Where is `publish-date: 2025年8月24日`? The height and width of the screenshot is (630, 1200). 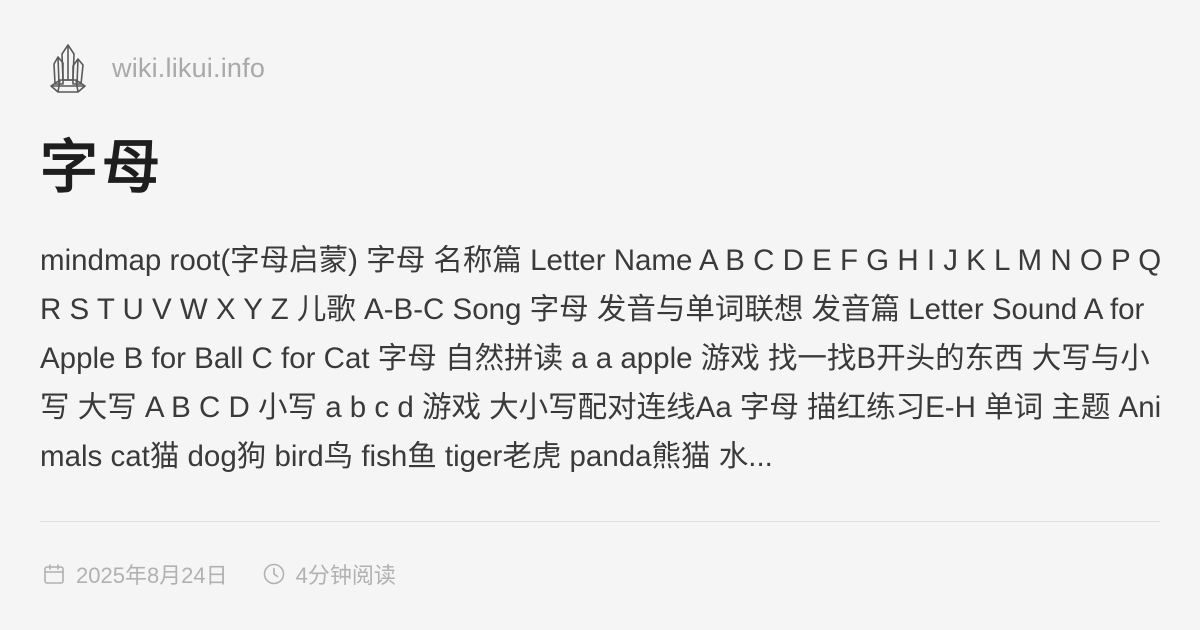 publish-date: 2025年8月24日 is located at coordinates (135, 574).